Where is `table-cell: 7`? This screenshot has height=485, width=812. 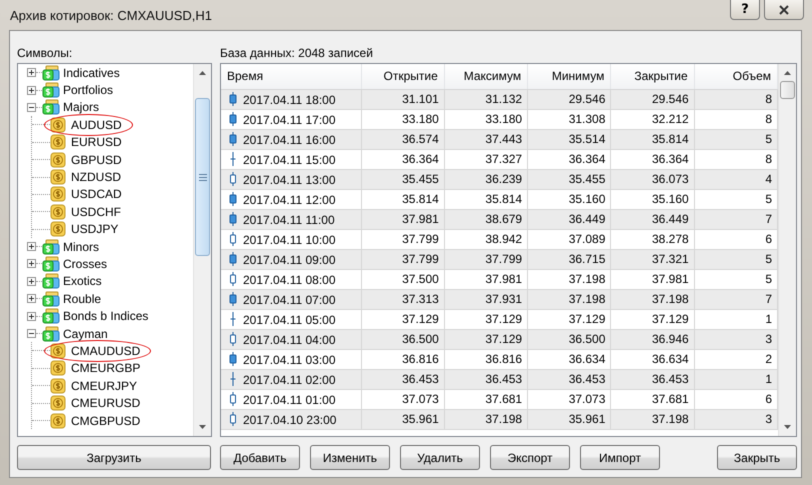 table-cell: 7 is located at coordinates (736, 219).